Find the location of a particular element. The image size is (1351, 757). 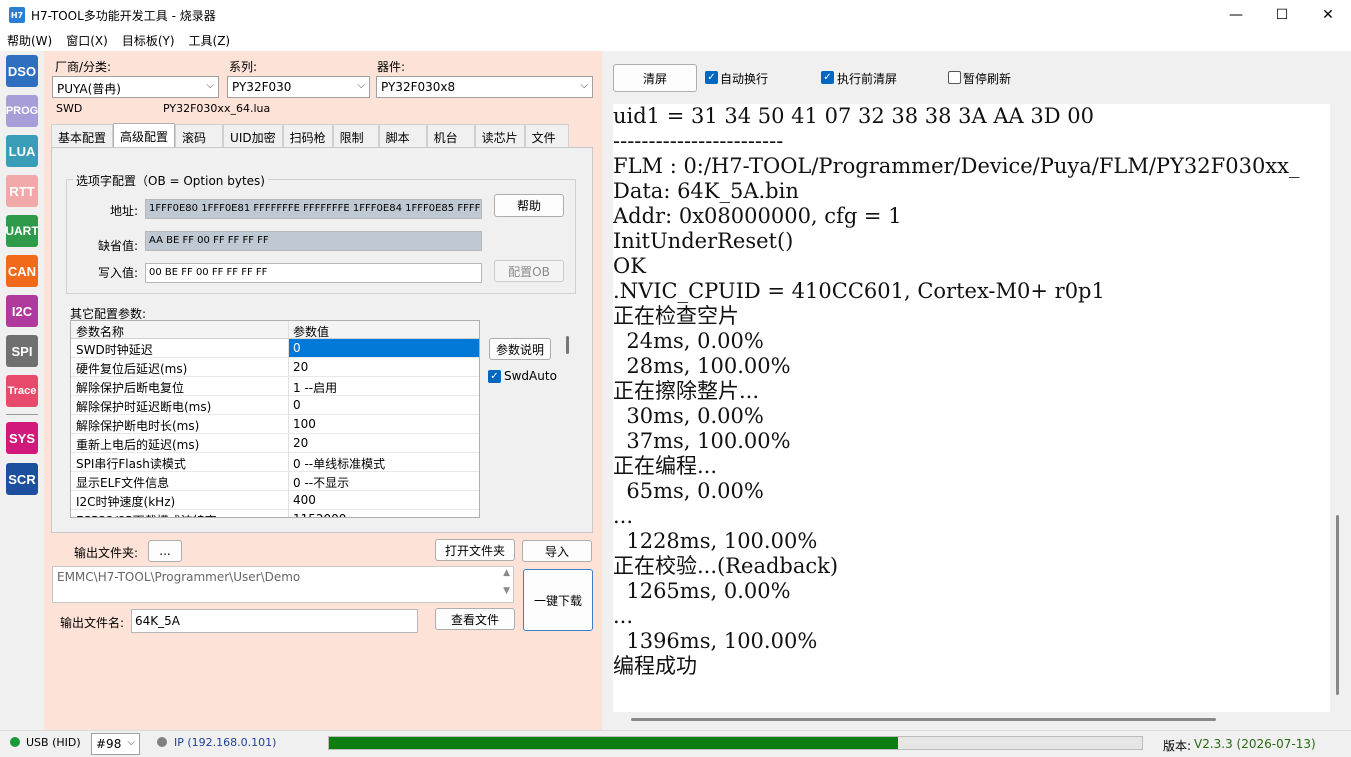

uart-button: UART is located at coordinates (22, 231).